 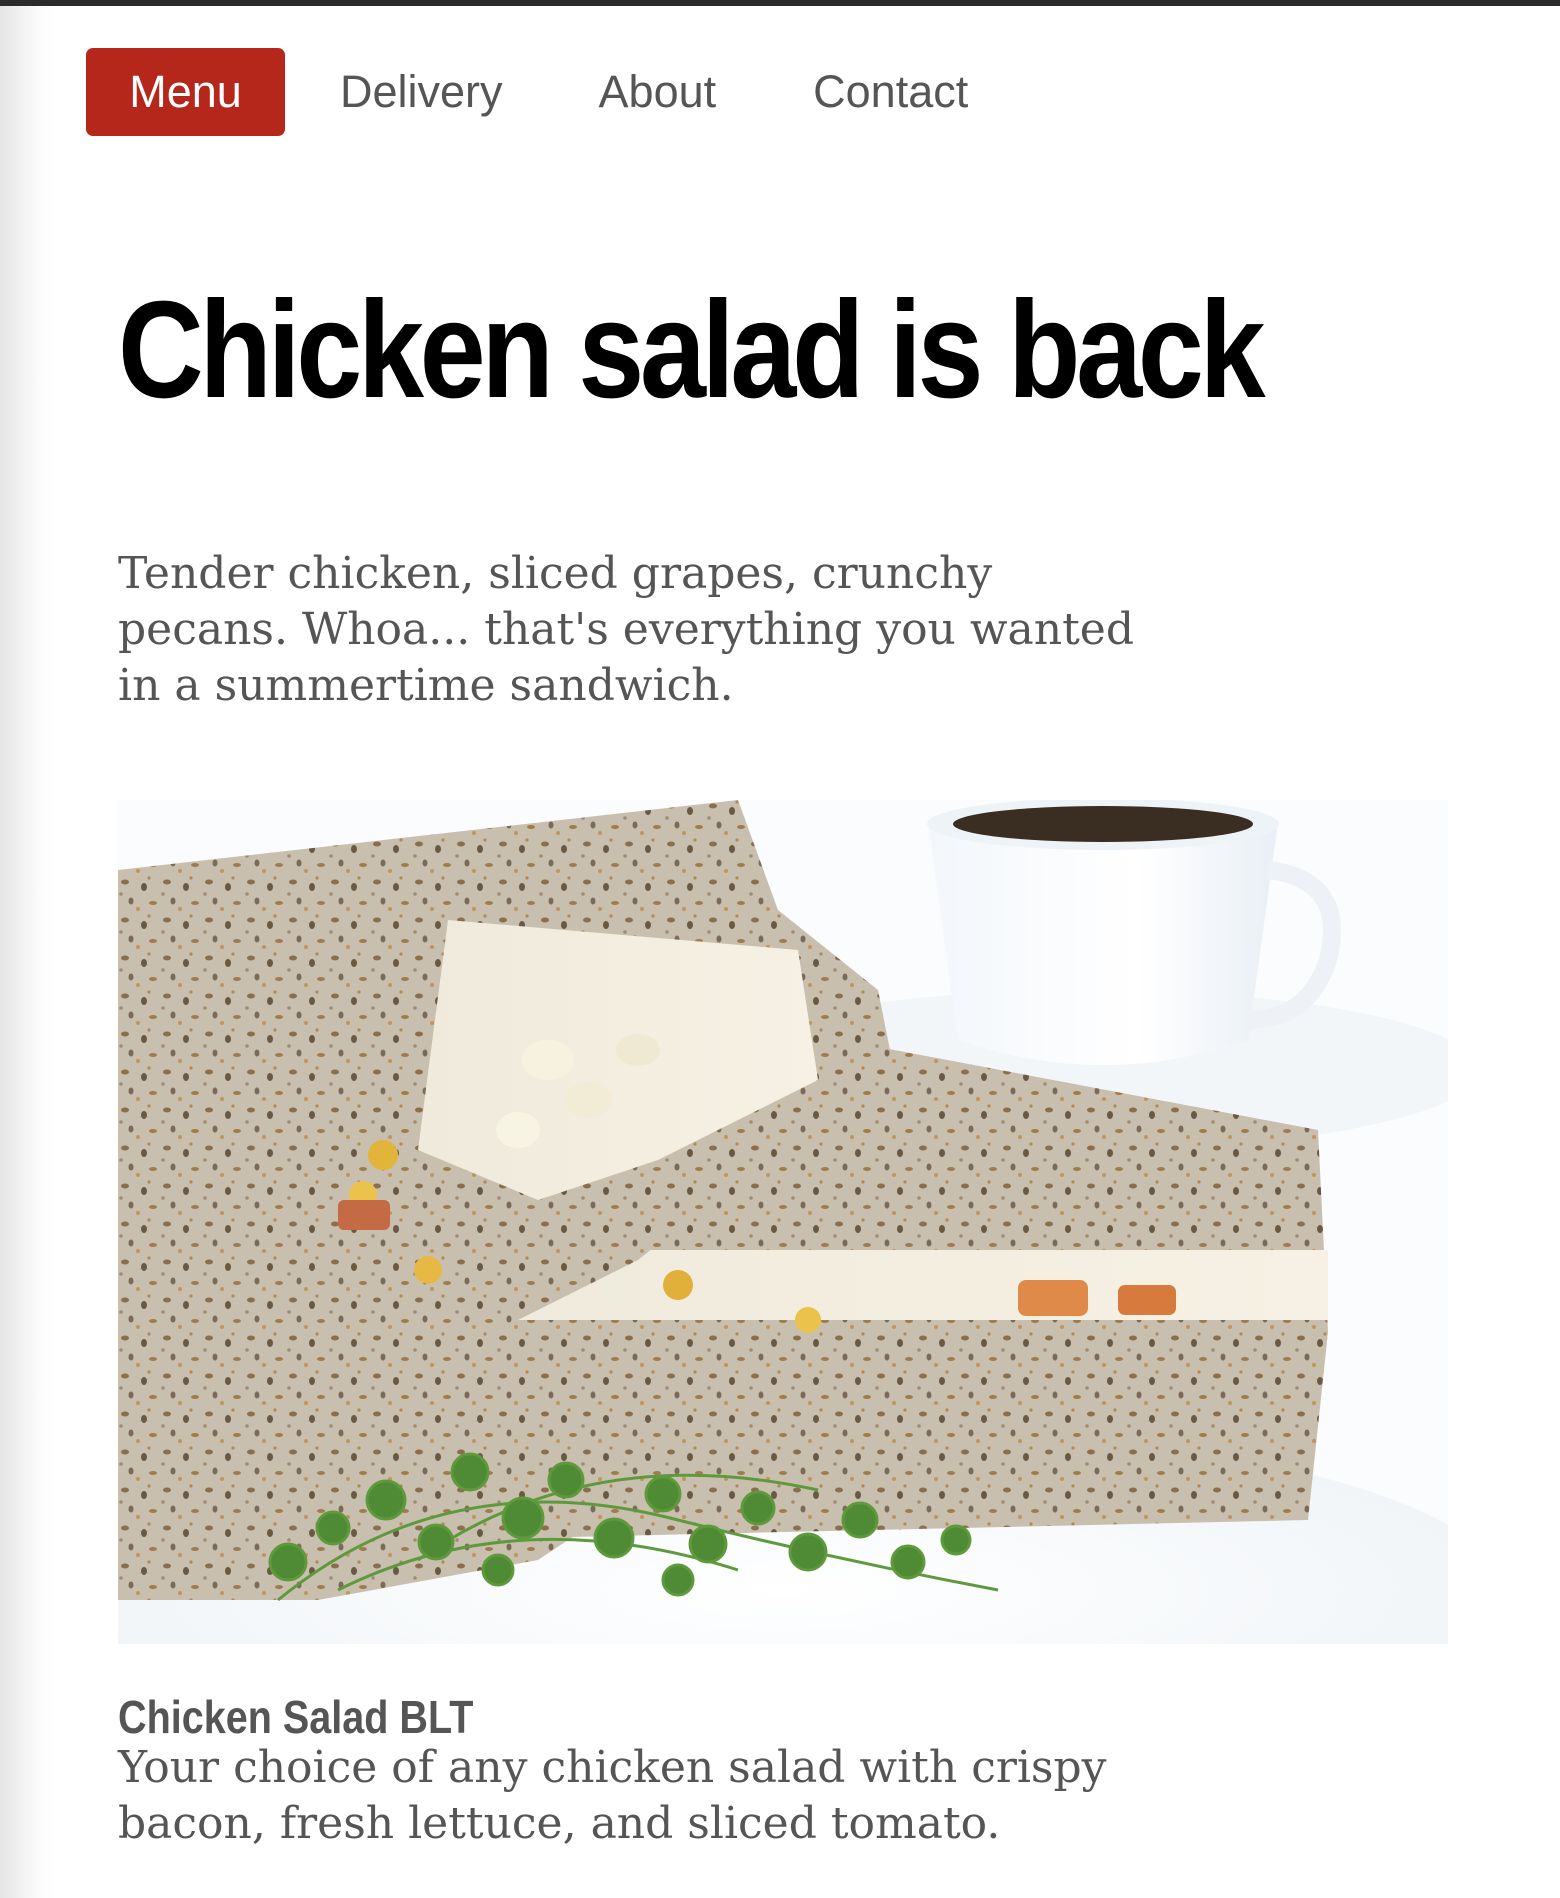 What do you see at coordinates (692, 350) in the screenshot?
I see `page-headline: Chicken salad is back` at bounding box center [692, 350].